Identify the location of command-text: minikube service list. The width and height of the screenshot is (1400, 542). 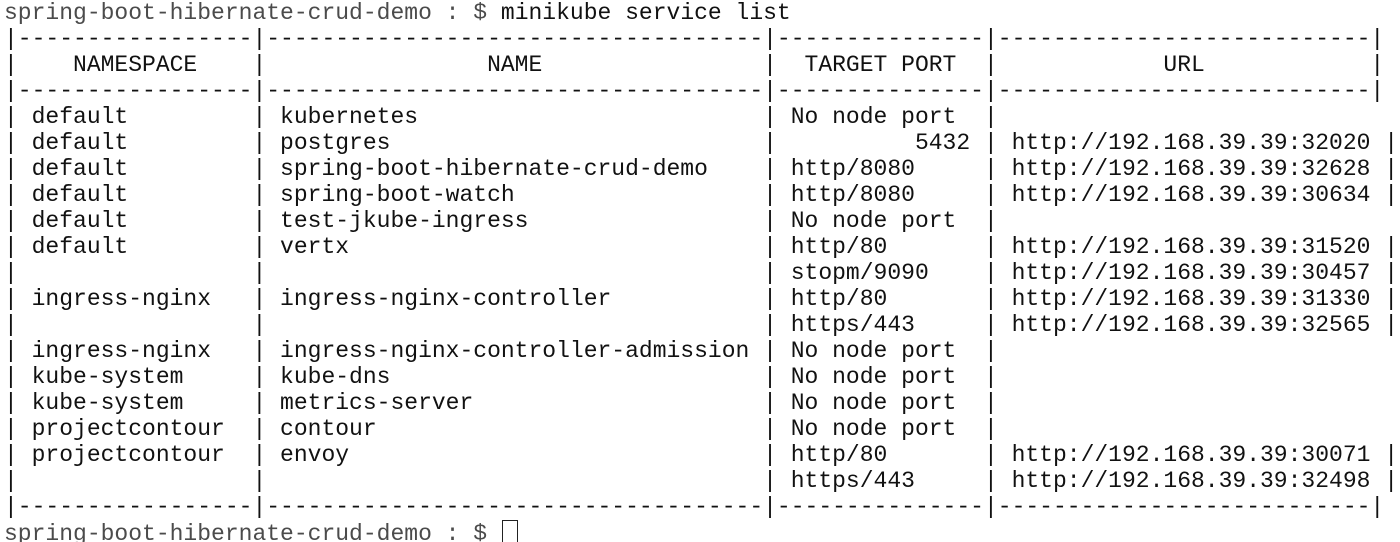
(645, 13).